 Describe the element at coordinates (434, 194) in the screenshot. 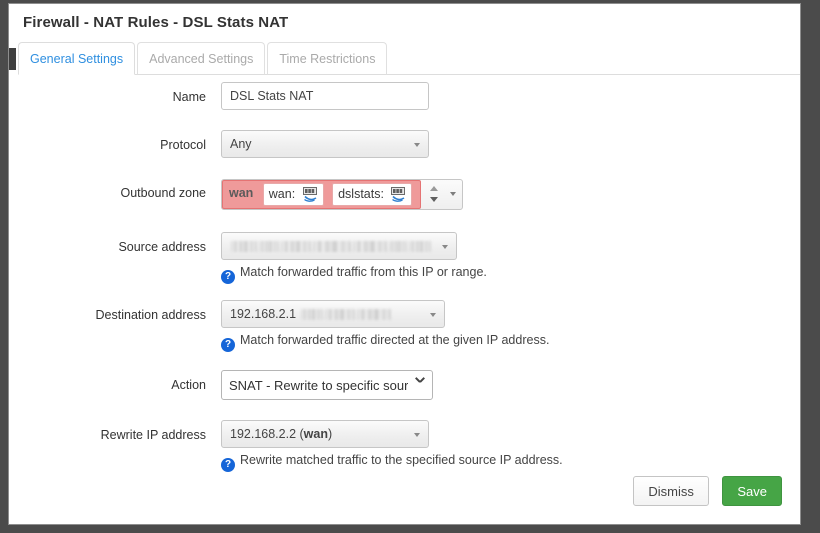

I see `zone-spinner` at that location.